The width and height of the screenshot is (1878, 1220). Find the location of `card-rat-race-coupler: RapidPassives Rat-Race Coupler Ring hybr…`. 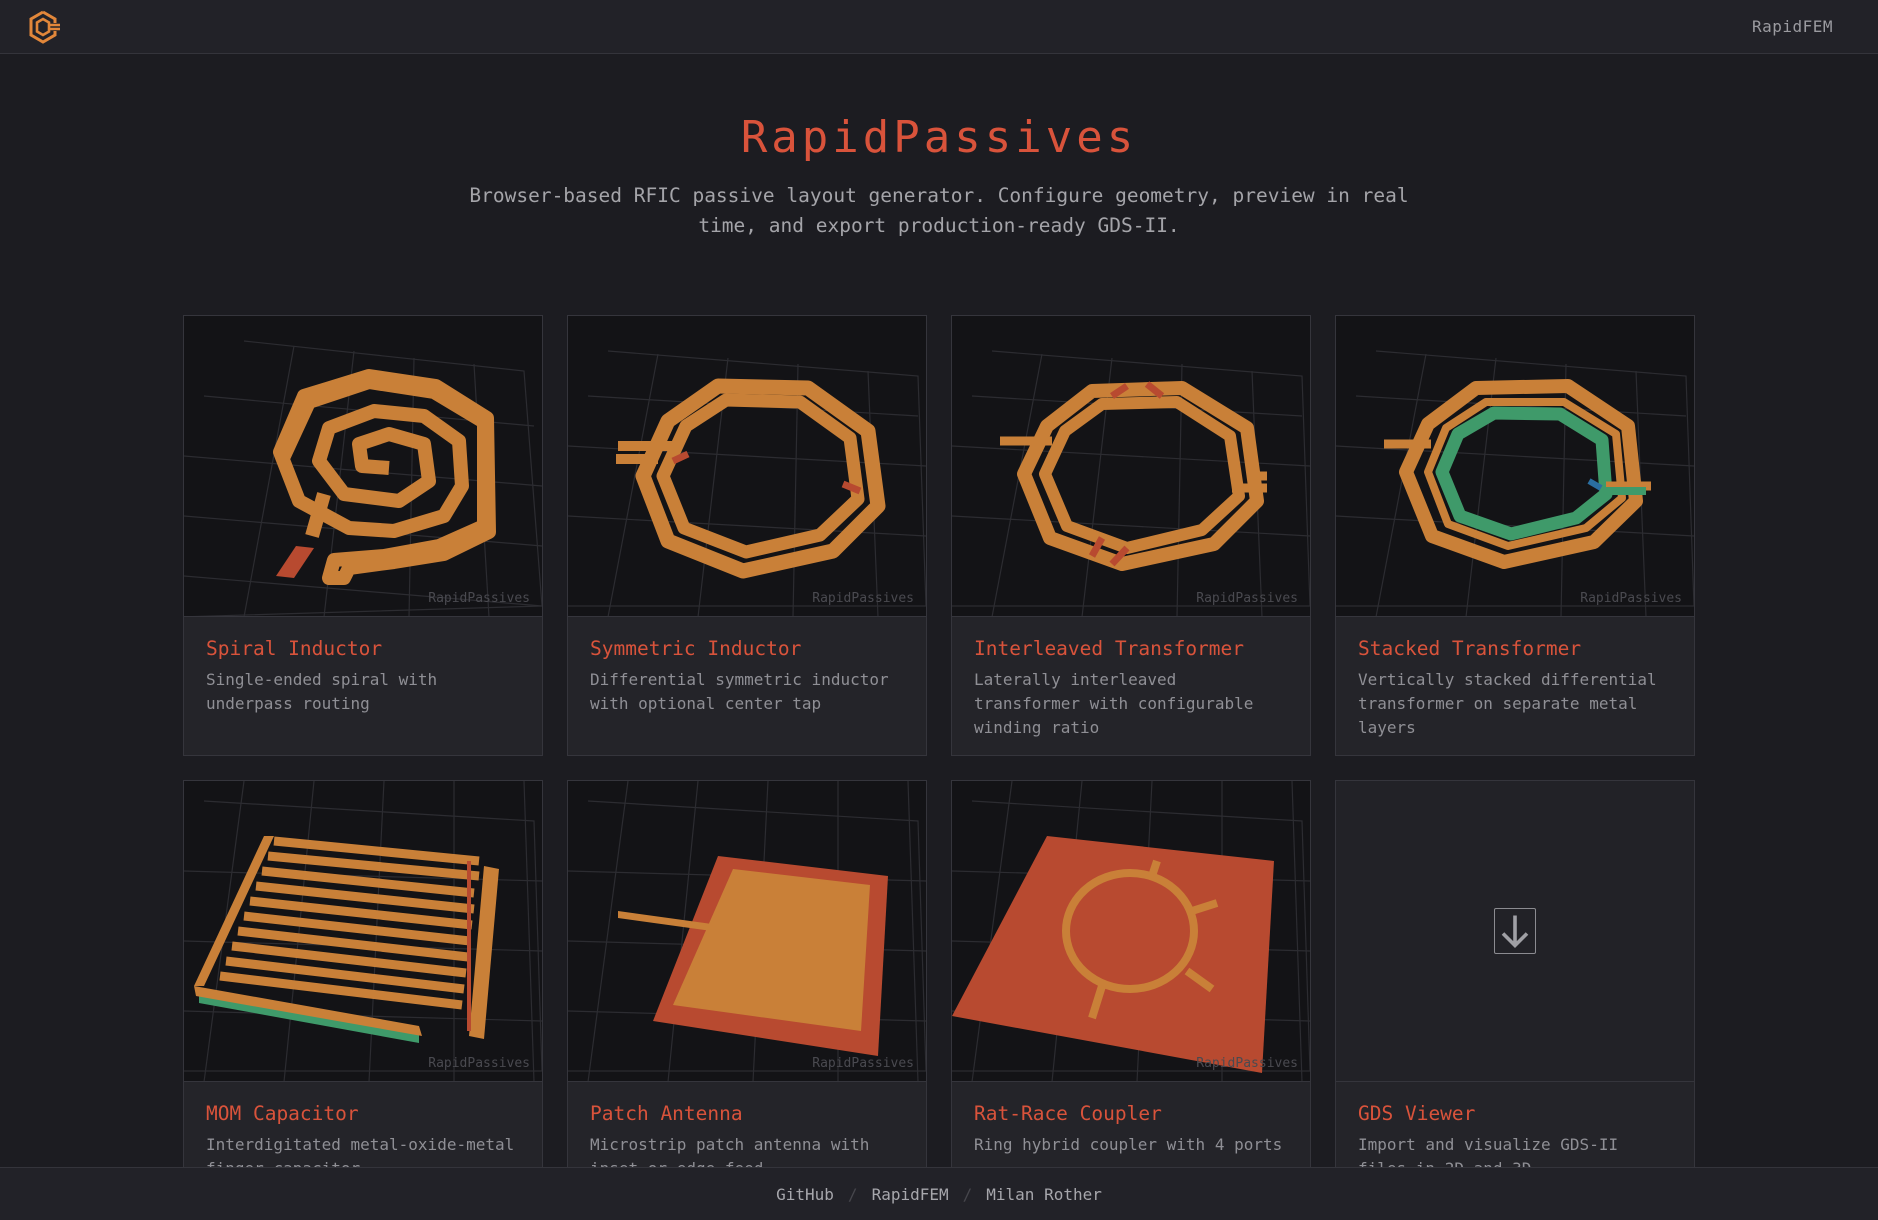

card-rat-race-coupler: RapidPassives Rat-Race Coupler Ring hybr… is located at coordinates (1131, 1000).